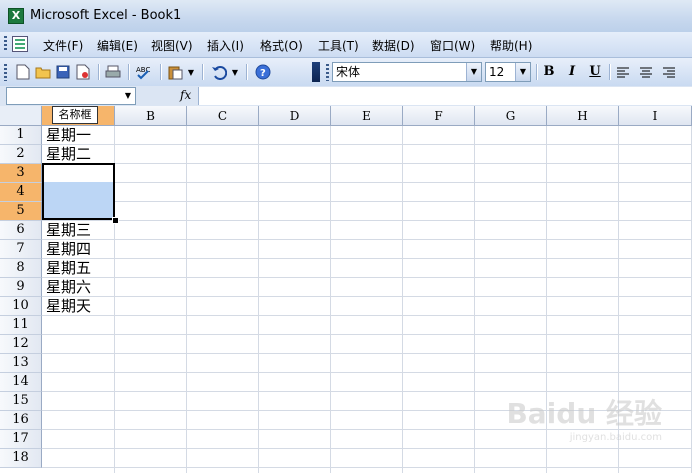 The width and height of the screenshot is (692, 473). I want to click on align-center-icon, so click(646, 72).